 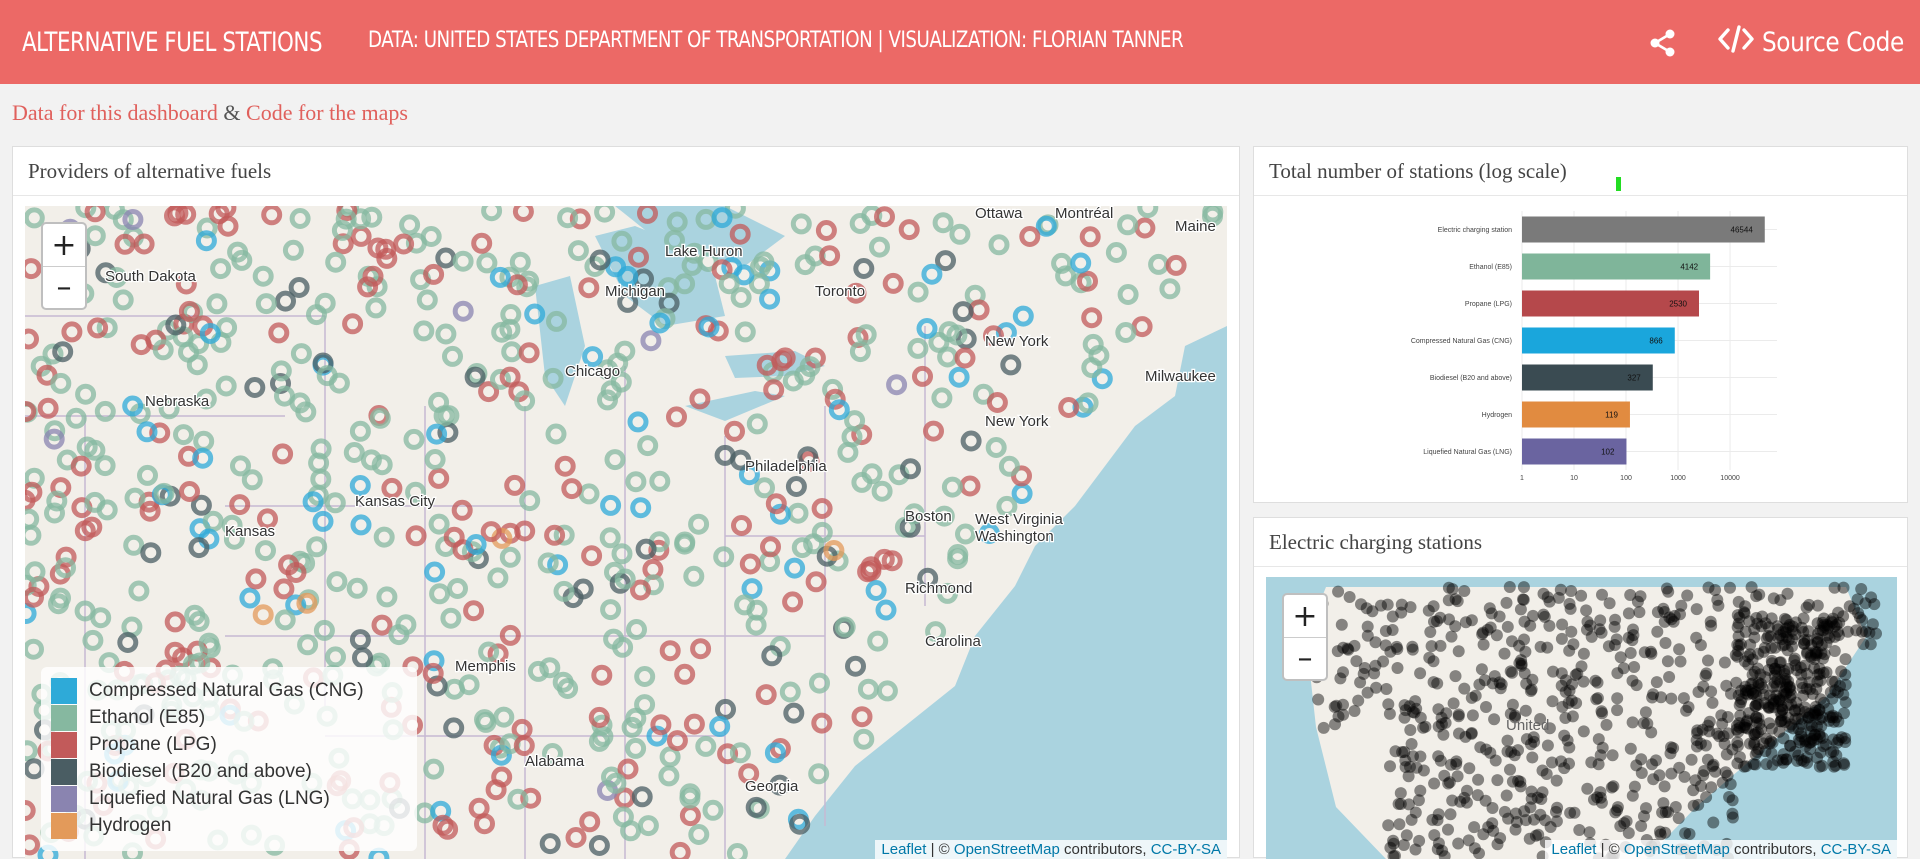 I want to click on source-code-button: Source Code, so click(x=1819, y=42).